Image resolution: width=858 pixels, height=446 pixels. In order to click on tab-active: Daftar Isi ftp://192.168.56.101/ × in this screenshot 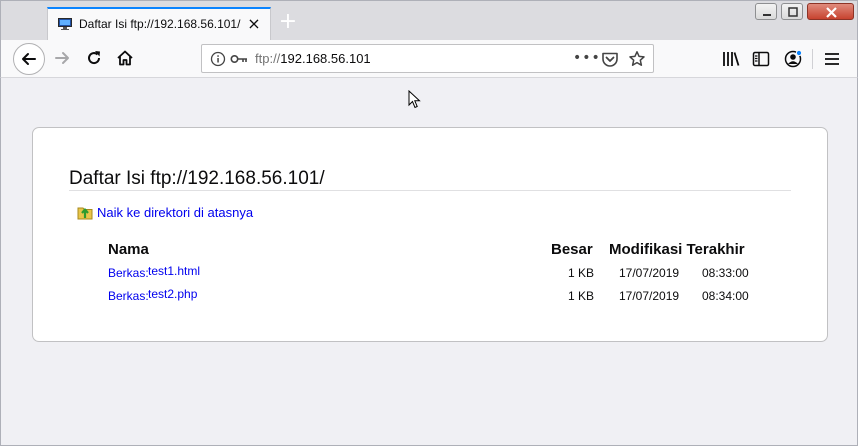, I will do `click(159, 24)`.